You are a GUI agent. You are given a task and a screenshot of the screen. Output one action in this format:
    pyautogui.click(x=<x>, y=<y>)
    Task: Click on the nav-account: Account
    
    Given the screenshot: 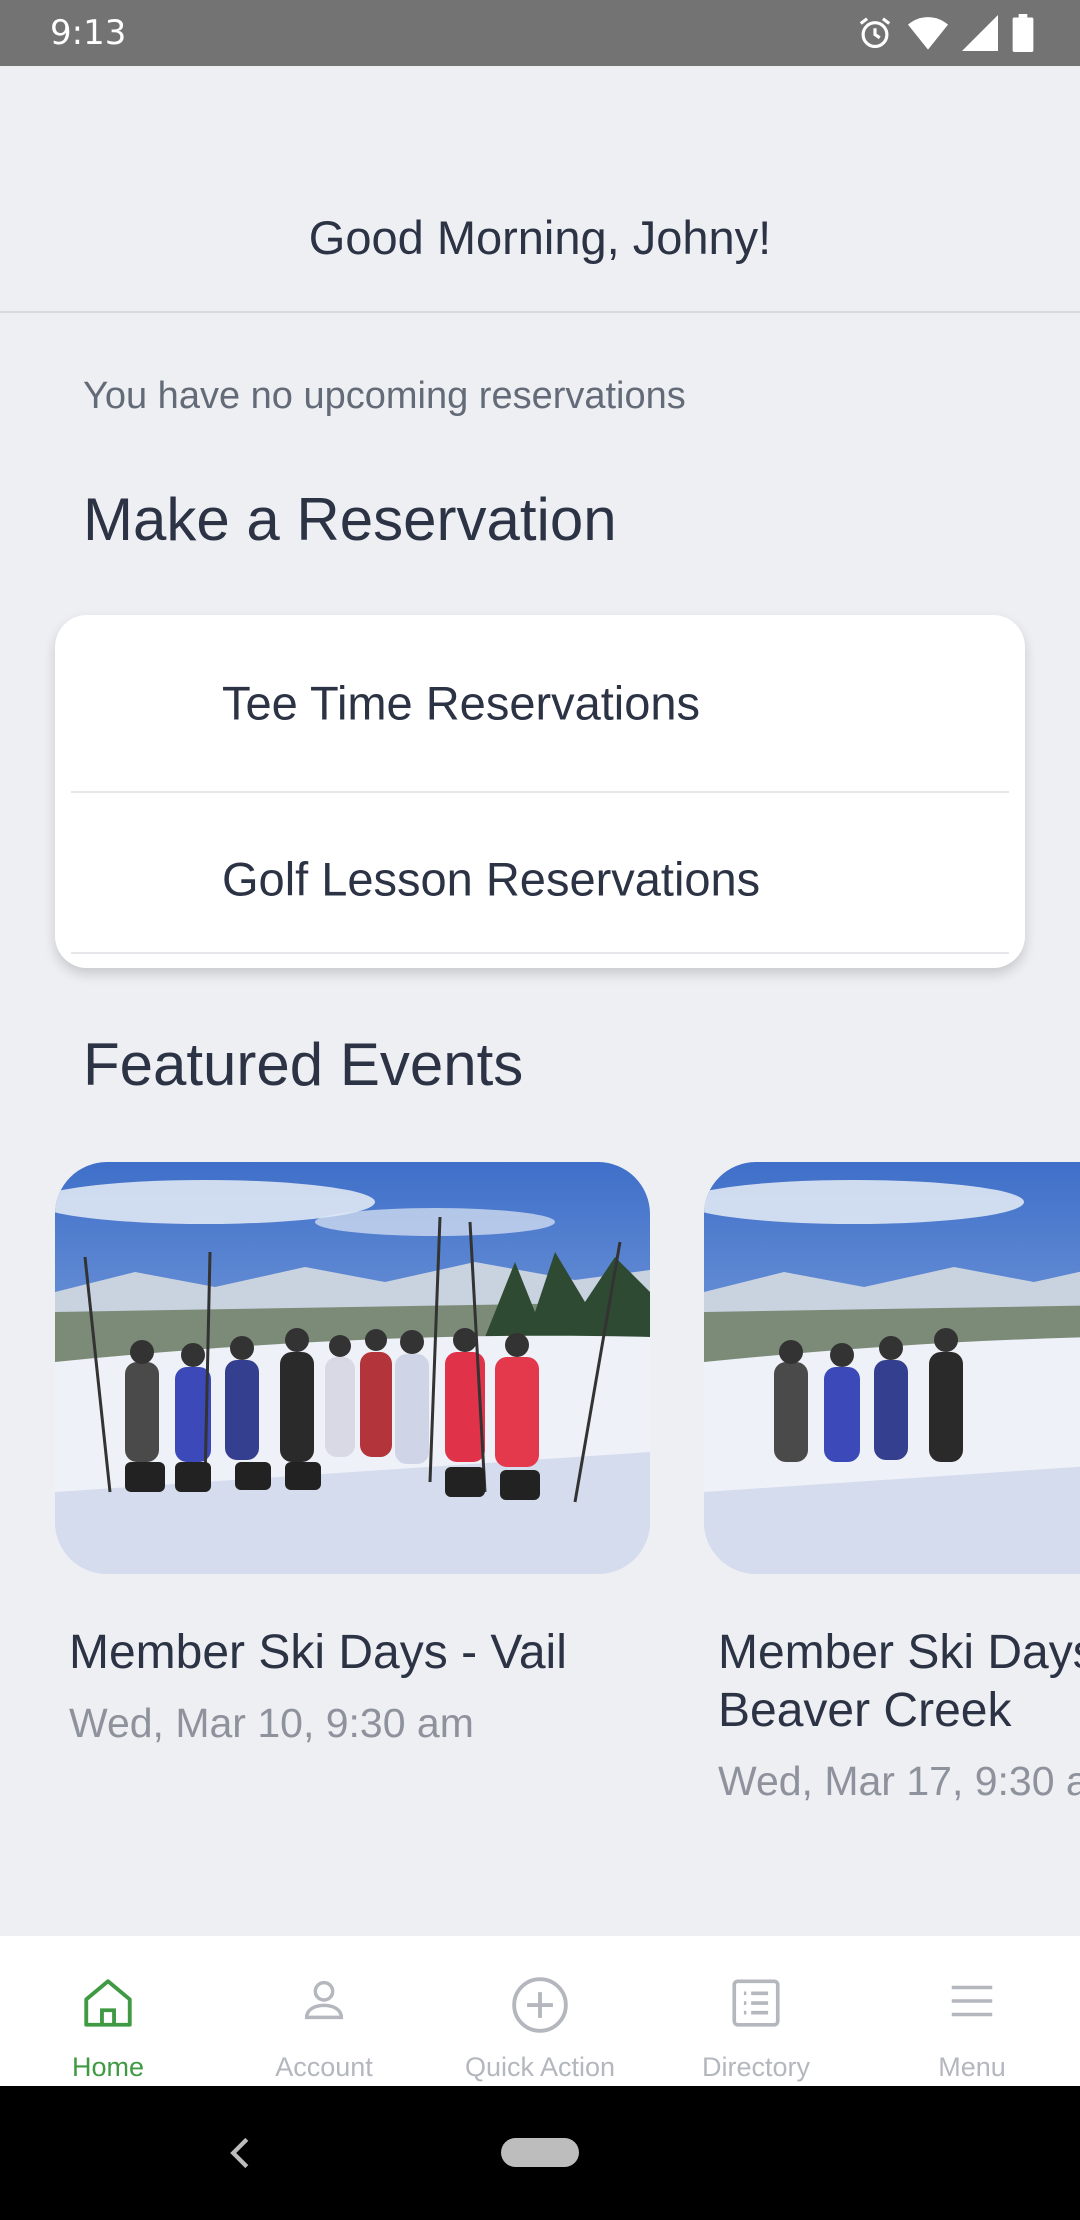 What is the action you would take?
    pyautogui.click(x=324, y=2011)
    